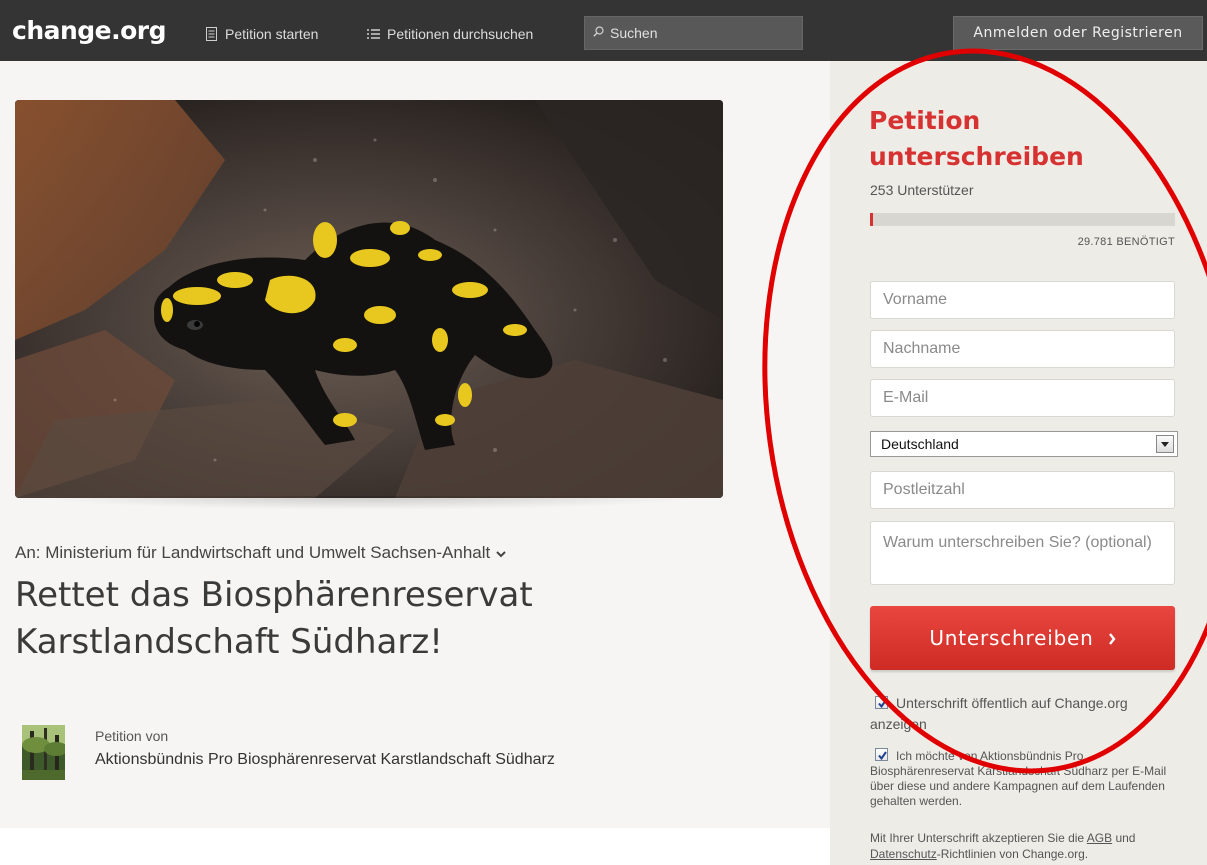 This screenshot has width=1207, height=865. Describe the element at coordinates (1022, 490) in the screenshot. I see `postal-code-field` at that location.